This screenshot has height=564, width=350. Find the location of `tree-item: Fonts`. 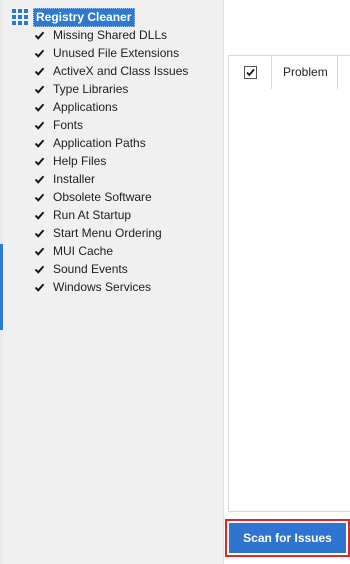

tree-item: Fonts is located at coordinates (111, 125).